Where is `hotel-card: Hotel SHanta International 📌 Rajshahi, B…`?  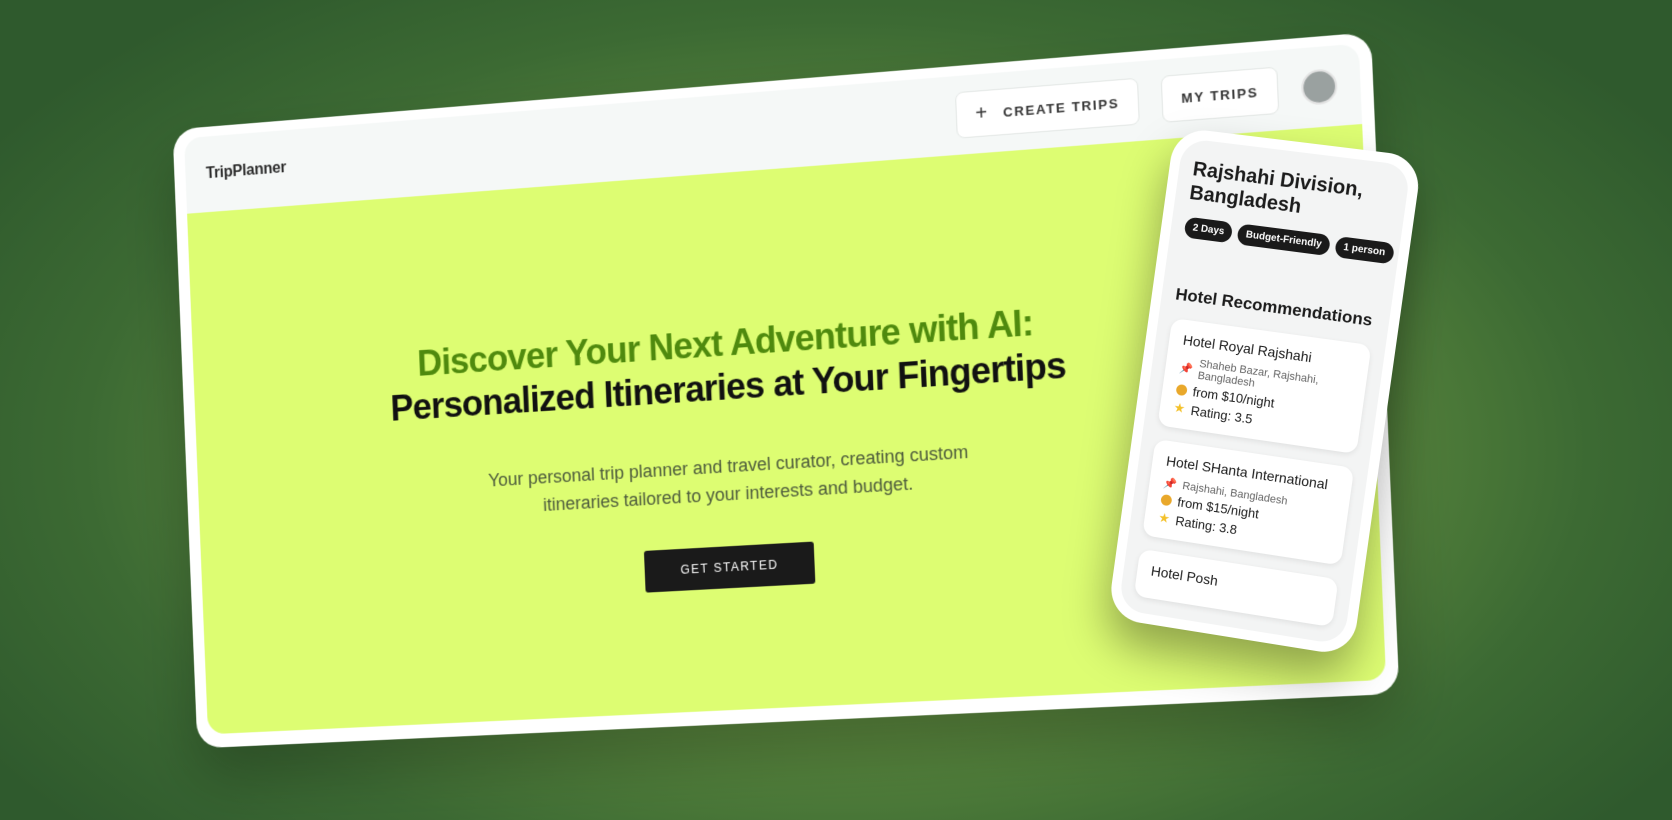
hotel-card: Hotel SHanta International 📌 Rajshahi, B… is located at coordinates (1248, 502).